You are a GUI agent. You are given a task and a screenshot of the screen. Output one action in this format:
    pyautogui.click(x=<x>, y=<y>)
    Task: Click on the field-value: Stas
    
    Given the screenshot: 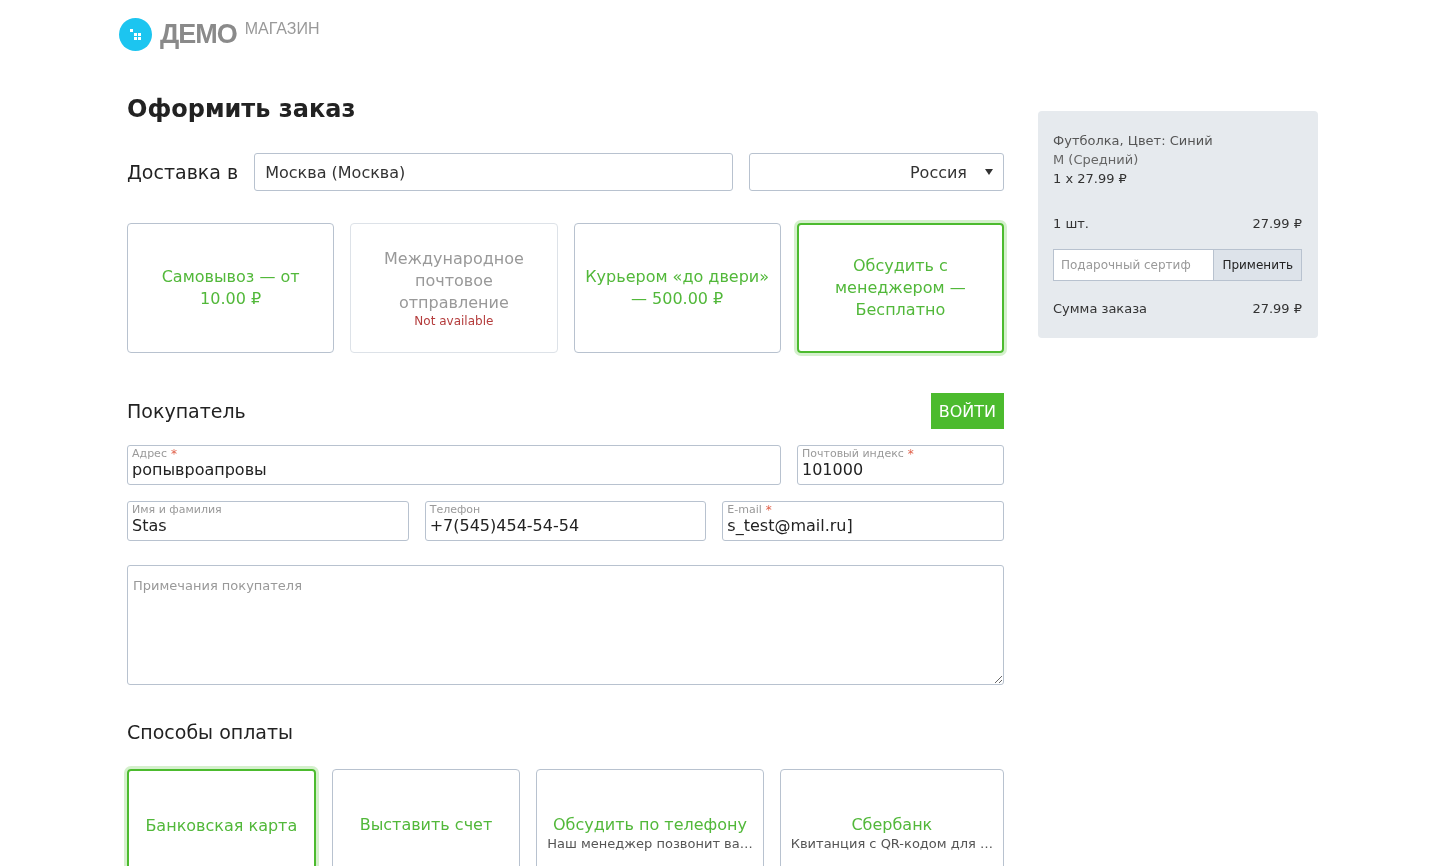 What is the action you would take?
    pyautogui.click(x=149, y=525)
    